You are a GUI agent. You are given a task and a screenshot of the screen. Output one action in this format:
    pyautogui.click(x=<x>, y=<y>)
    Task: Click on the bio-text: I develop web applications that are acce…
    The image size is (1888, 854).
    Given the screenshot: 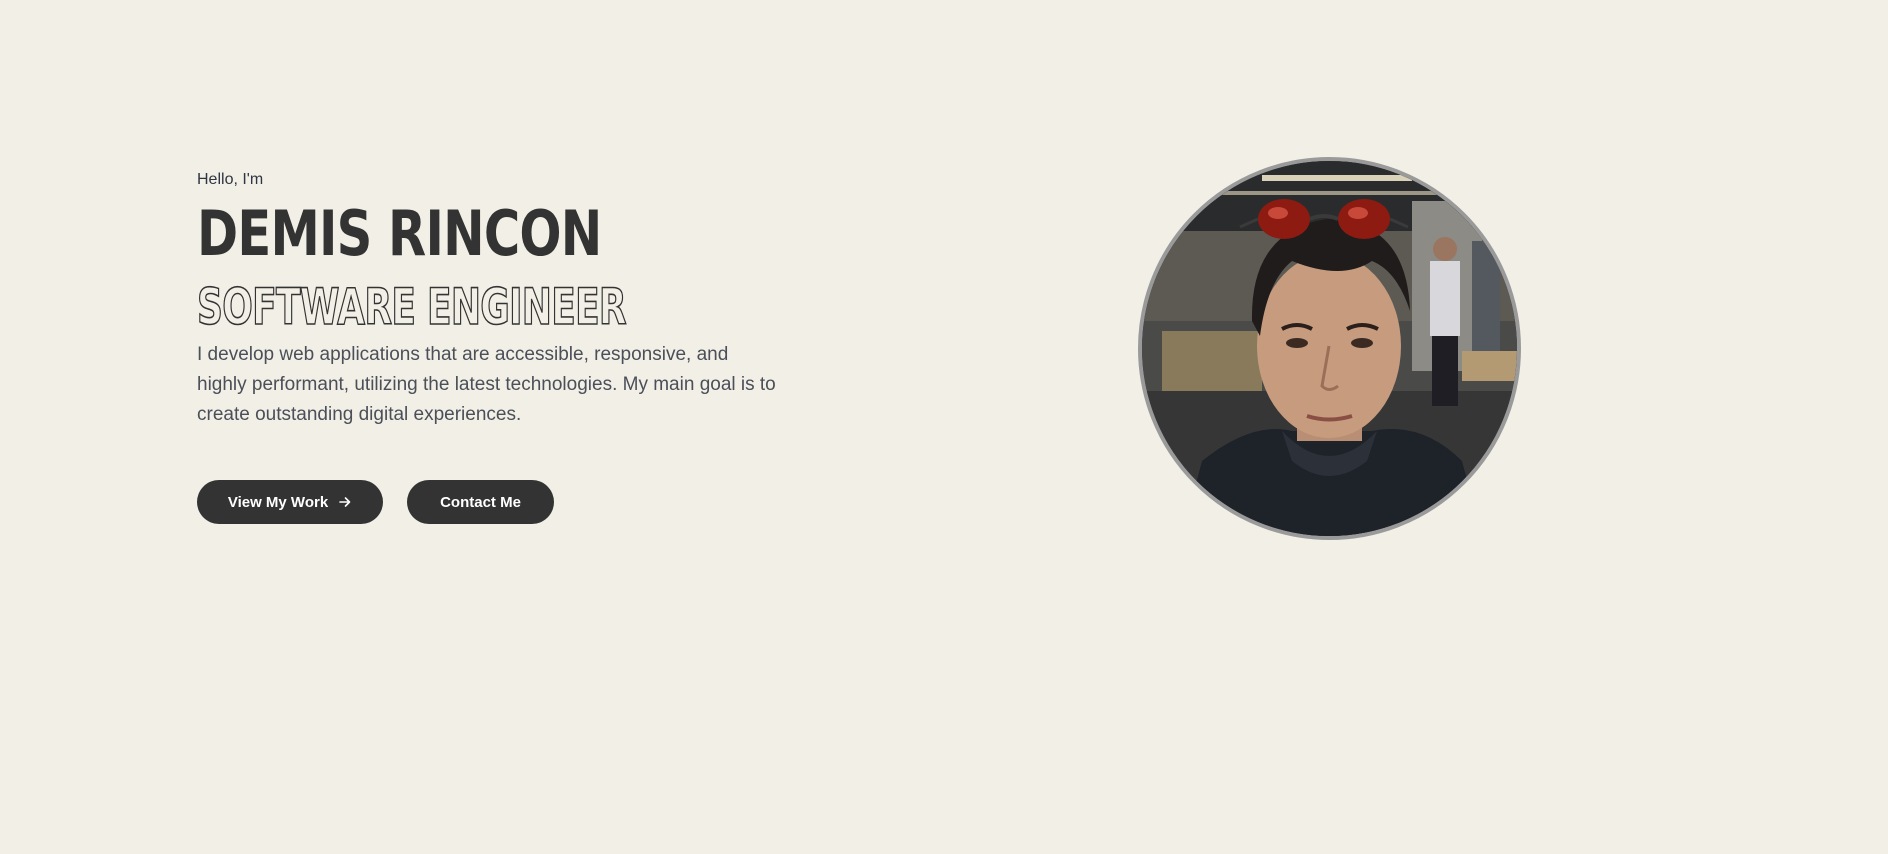 What is the action you would take?
    pyautogui.click(x=486, y=384)
    